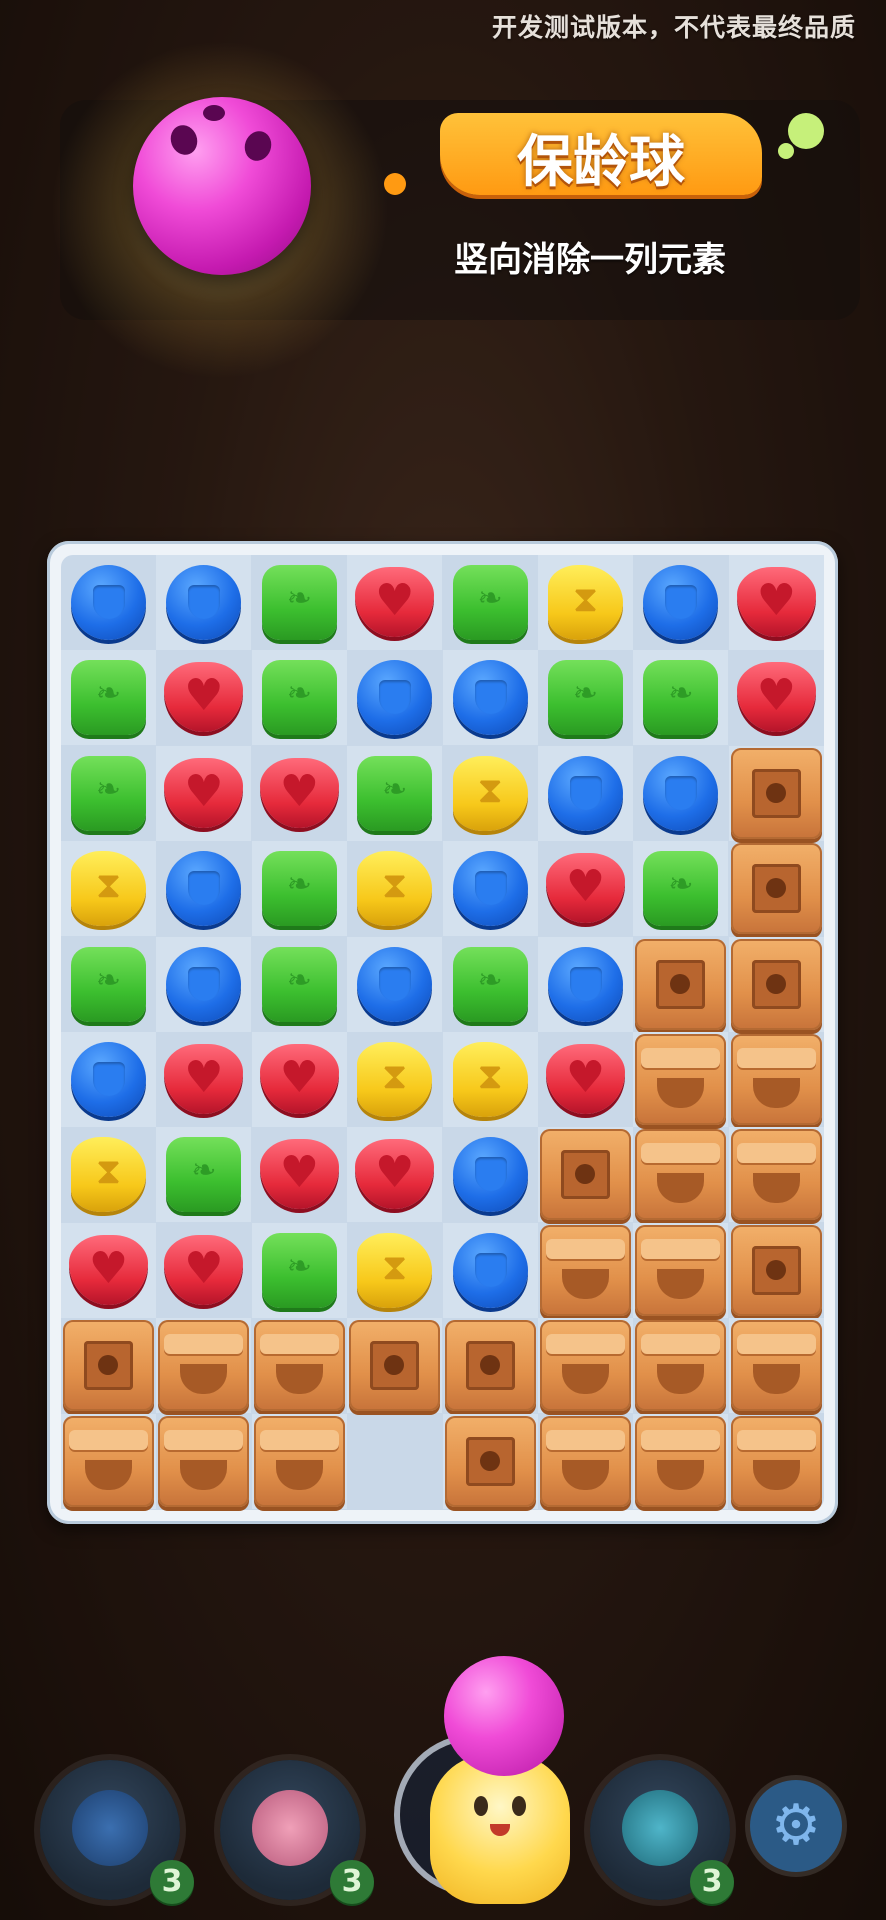 This screenshot has width=886, height=1920. Describe the element at coordinates (590, 260) in the screenshot. I see `booster-description: 竖向消除一列元素` at that location.